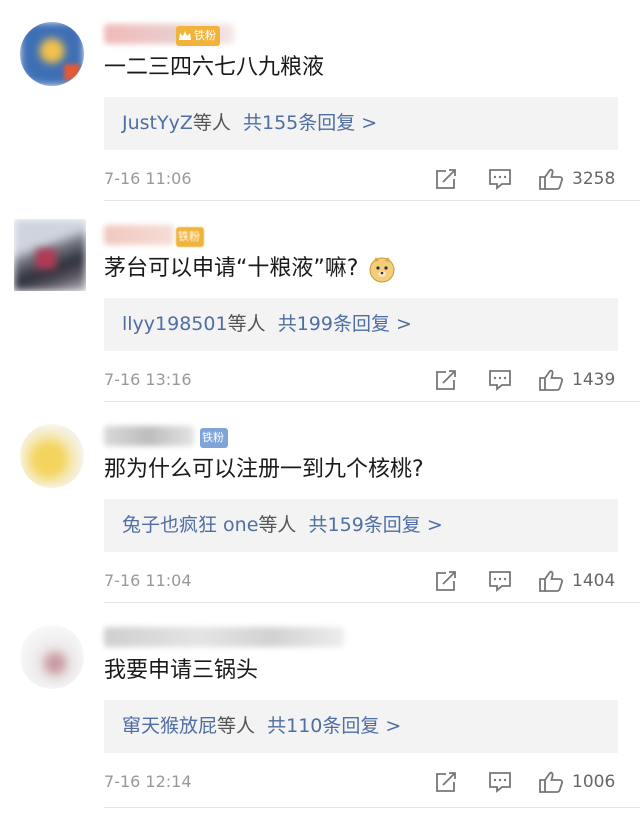 The width and height of the screenshot is (640, 820). What do you see at coordinates (594, 179) in the screenshot?
I see `like-count: 3258` at bounding box center [594, 179].